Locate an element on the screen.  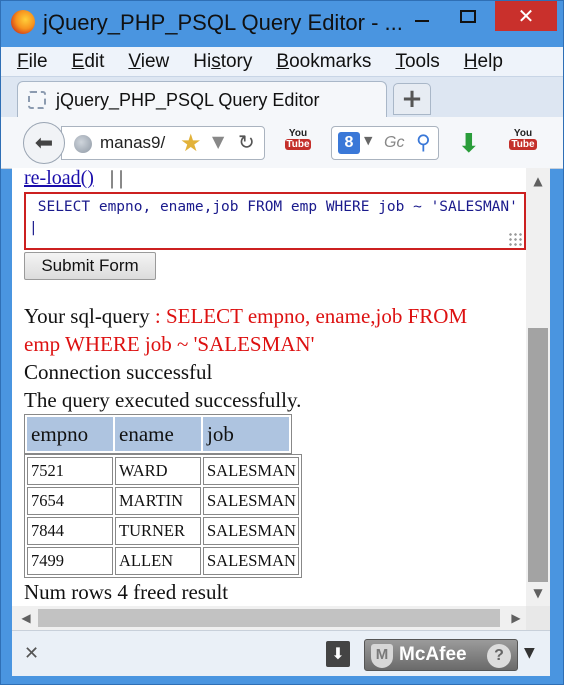
reload-link: re-load() is located at coordinates (59, 178).